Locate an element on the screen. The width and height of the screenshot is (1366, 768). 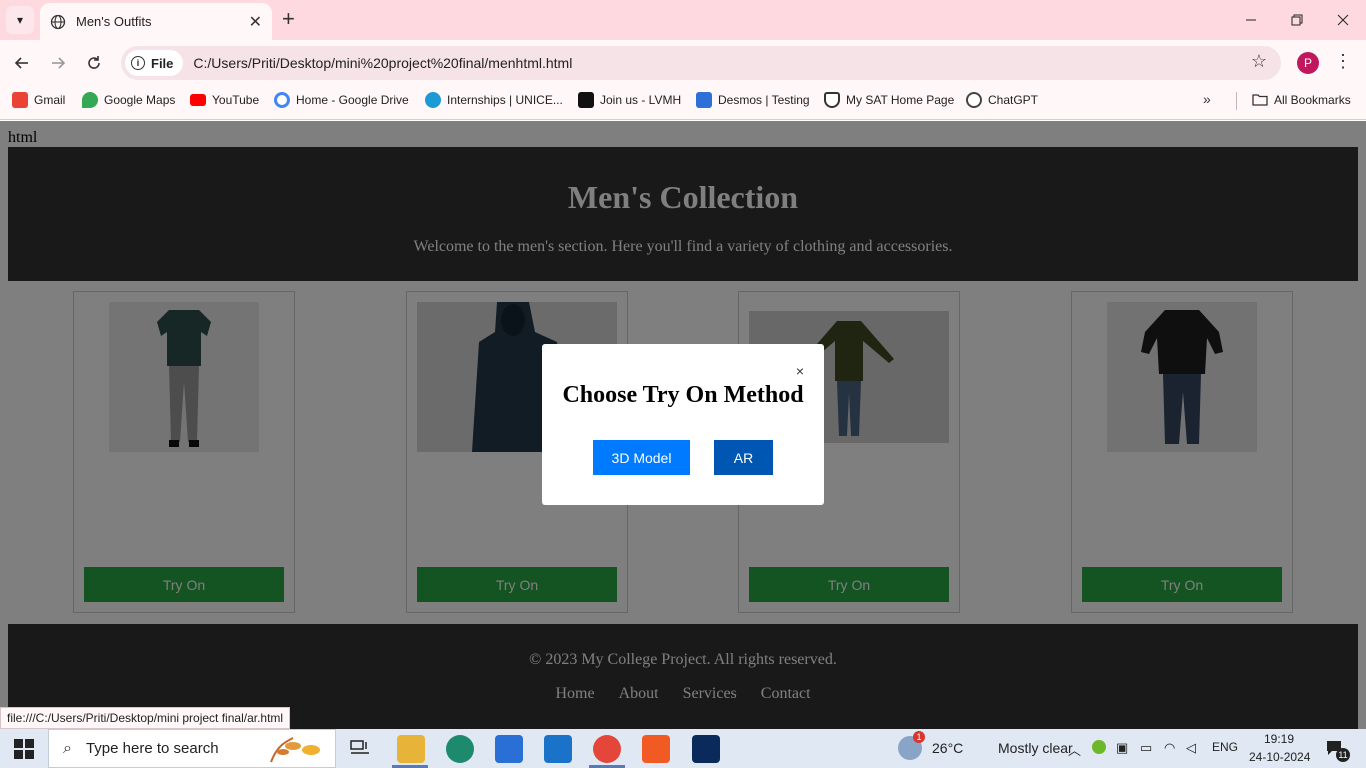
brave-icon is located at coordinates (656, 749).